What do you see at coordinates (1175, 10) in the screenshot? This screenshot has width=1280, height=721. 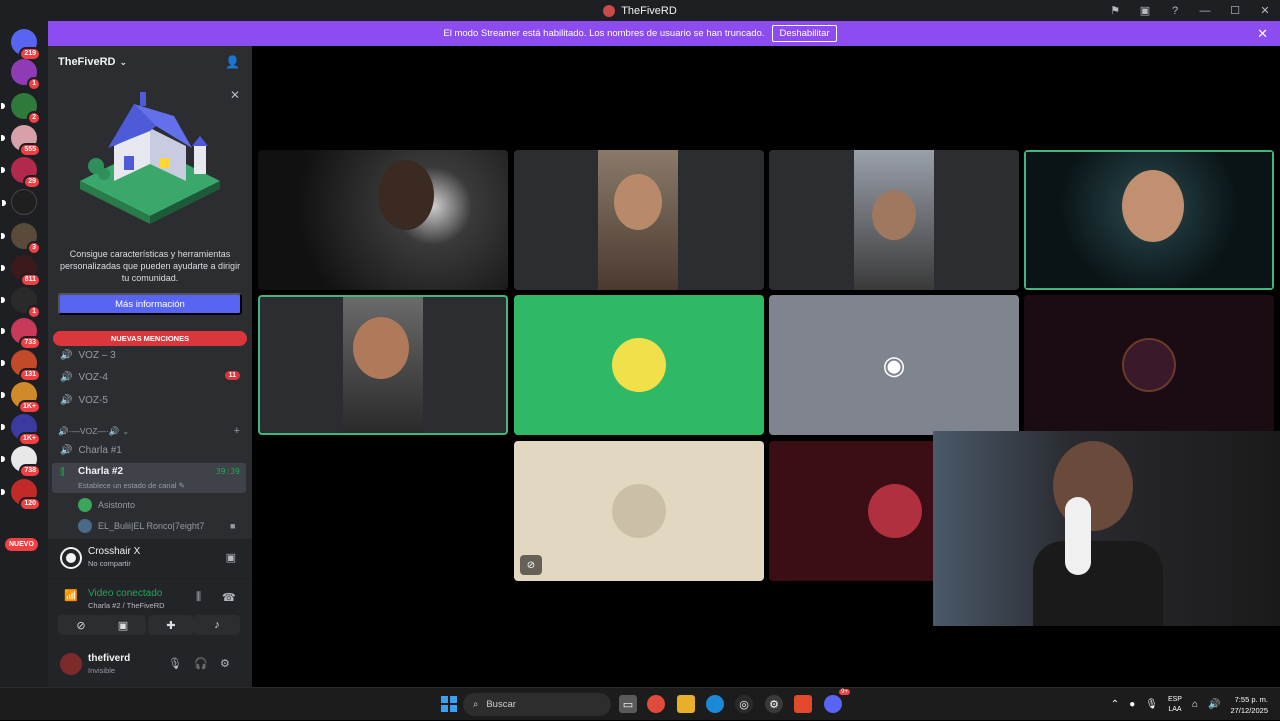 I see `help-icon: ?` at bounding box center [1175, 10].